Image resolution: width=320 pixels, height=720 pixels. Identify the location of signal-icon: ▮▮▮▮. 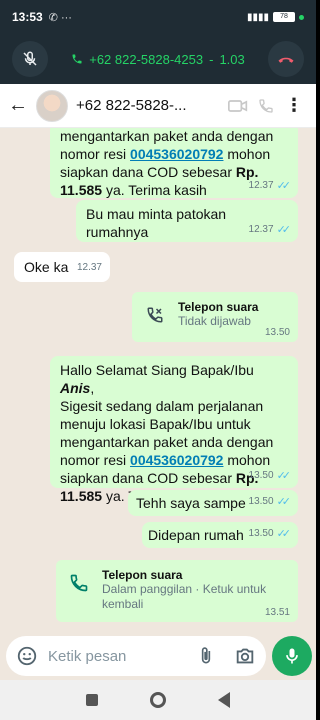
(257, 17).